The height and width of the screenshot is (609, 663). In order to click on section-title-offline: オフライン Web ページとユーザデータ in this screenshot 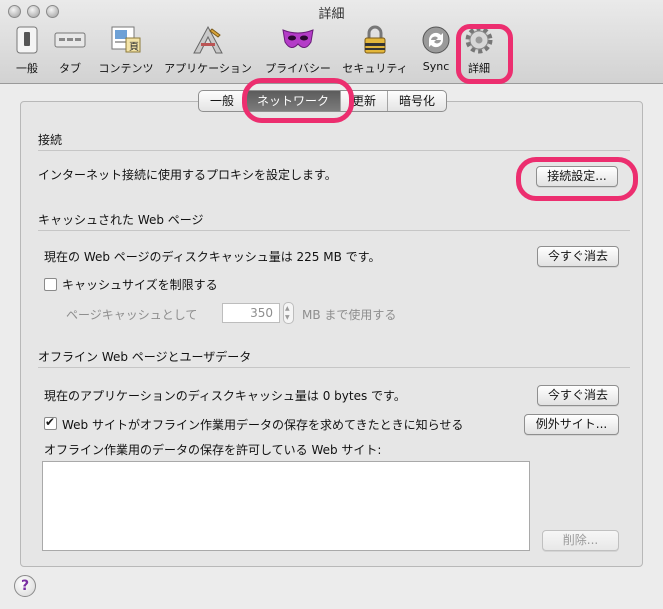, I will do `click(145, 357)`.